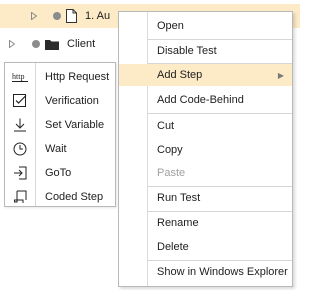 The width and height of the screenshot is (328, 290). I want to click on submenu-item-label: Http Request, so click(77, 77).